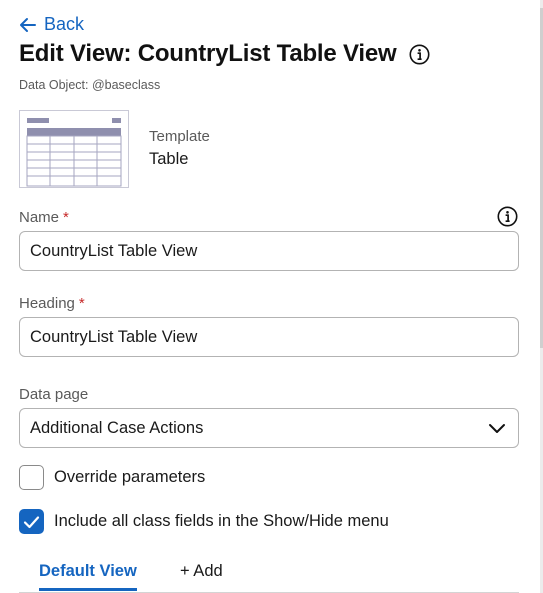  I want to click on name-label: Name *, so click(44, 217).